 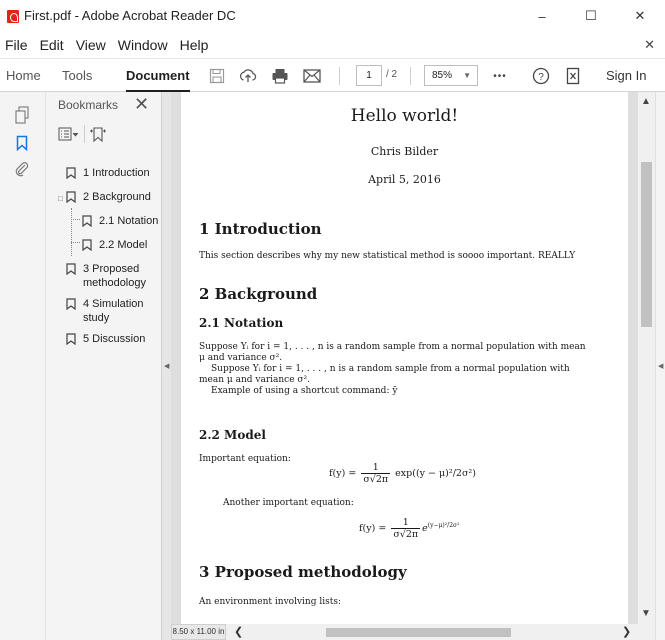 I want to click on help-icon: ?, so click(x=541, y=76).